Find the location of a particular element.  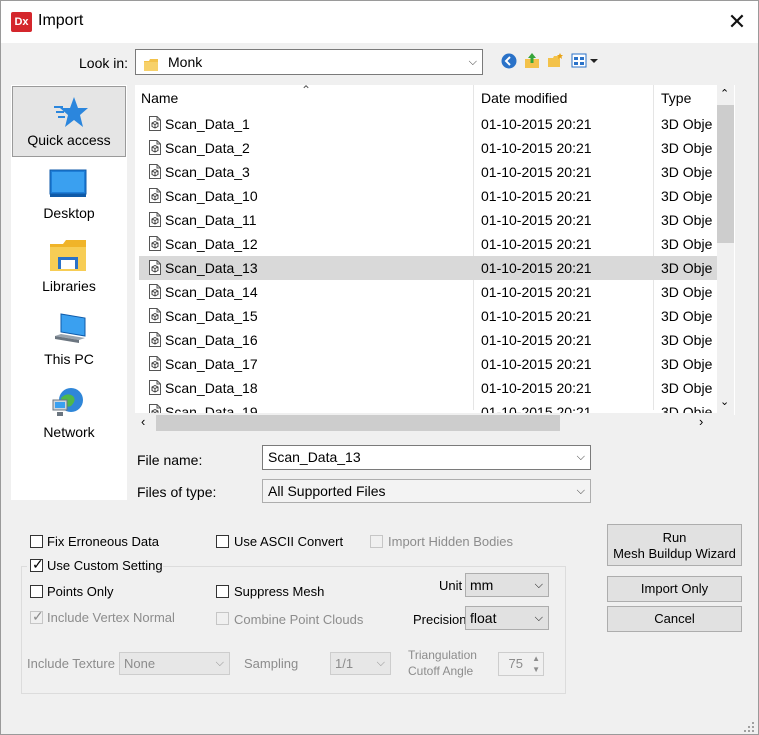

close-button: ✕ is located at coordinates (737, 22).